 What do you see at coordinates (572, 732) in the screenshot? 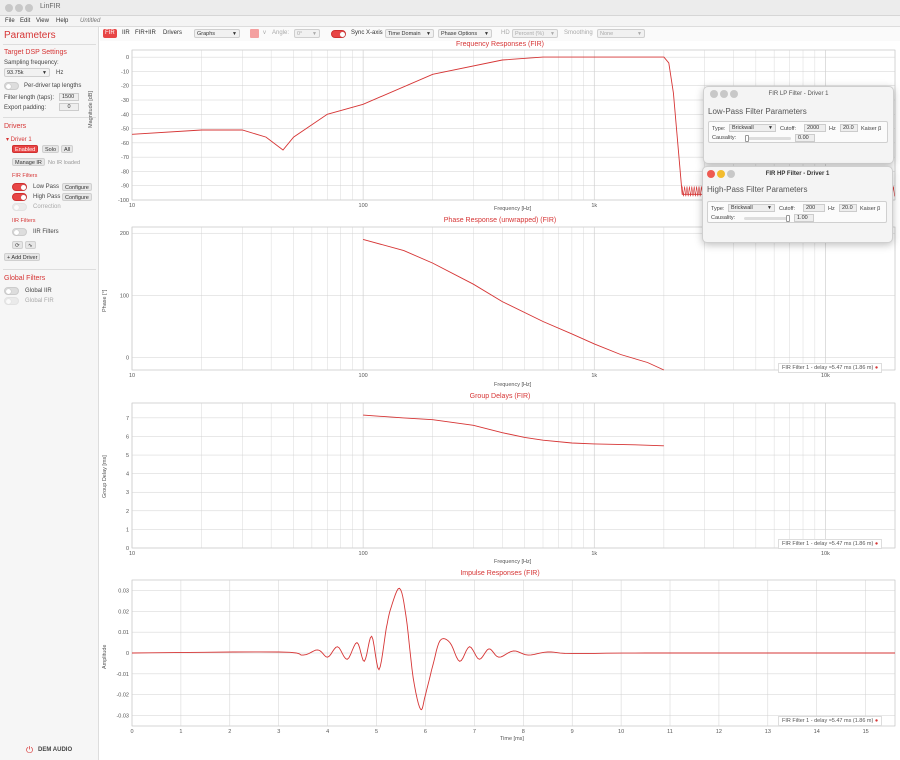
I see `x-tick-label: 9` at bounding box center [572, 732].